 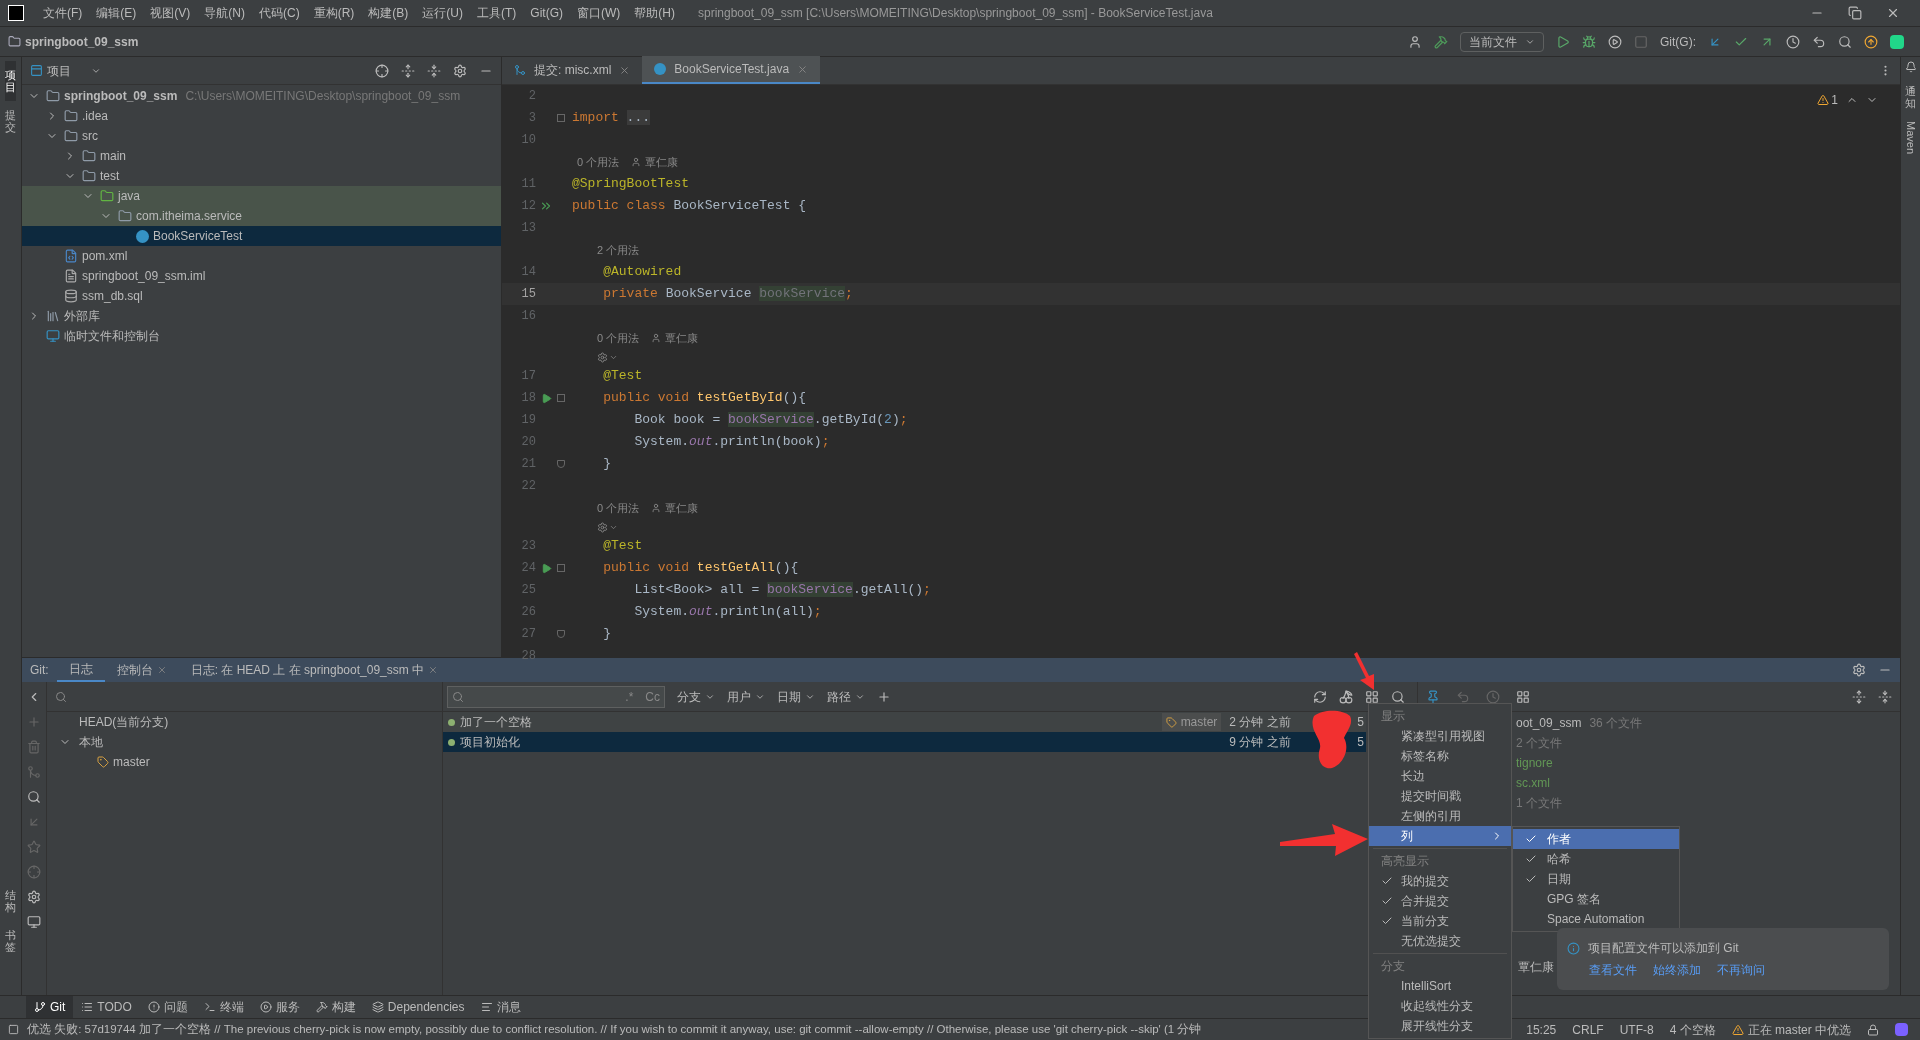 I want to click on menu-item: 标签名称, so click(x=1440, y=756).